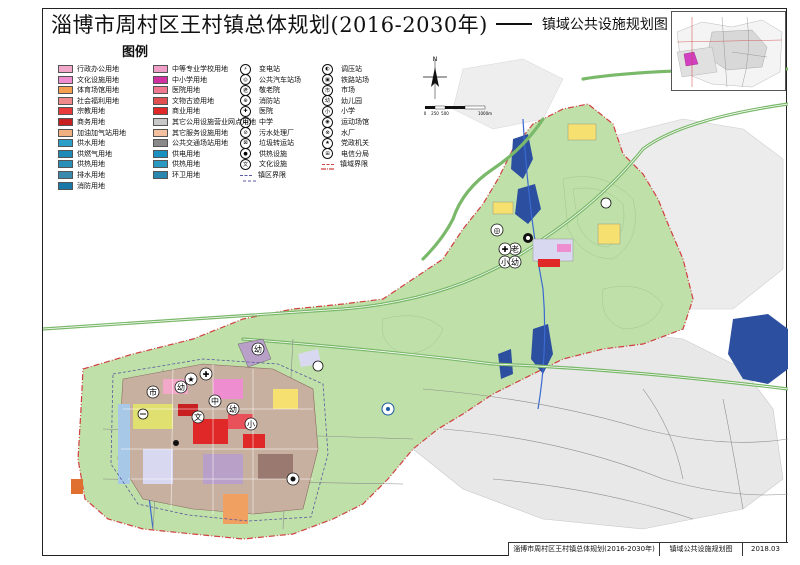  I want to click on legend-item: 医院用地, so click(176, 90).